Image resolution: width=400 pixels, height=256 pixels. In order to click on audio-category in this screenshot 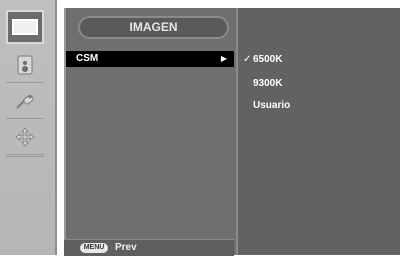, I will do `click(25, 65)`.